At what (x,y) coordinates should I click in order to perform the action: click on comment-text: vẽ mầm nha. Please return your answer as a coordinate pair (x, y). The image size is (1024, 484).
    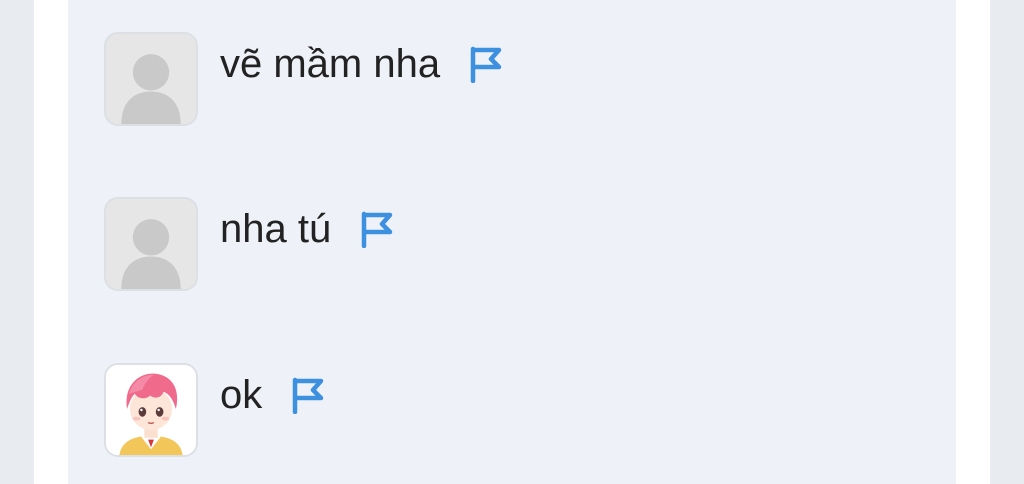
    Looking at the image, I should click on (330, 64).